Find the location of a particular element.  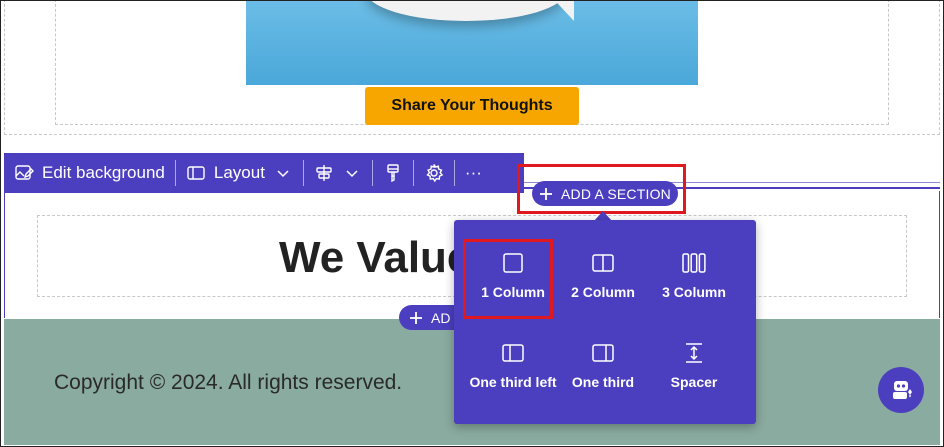

highlight-box-1-column is located at coordinates (508, 279).